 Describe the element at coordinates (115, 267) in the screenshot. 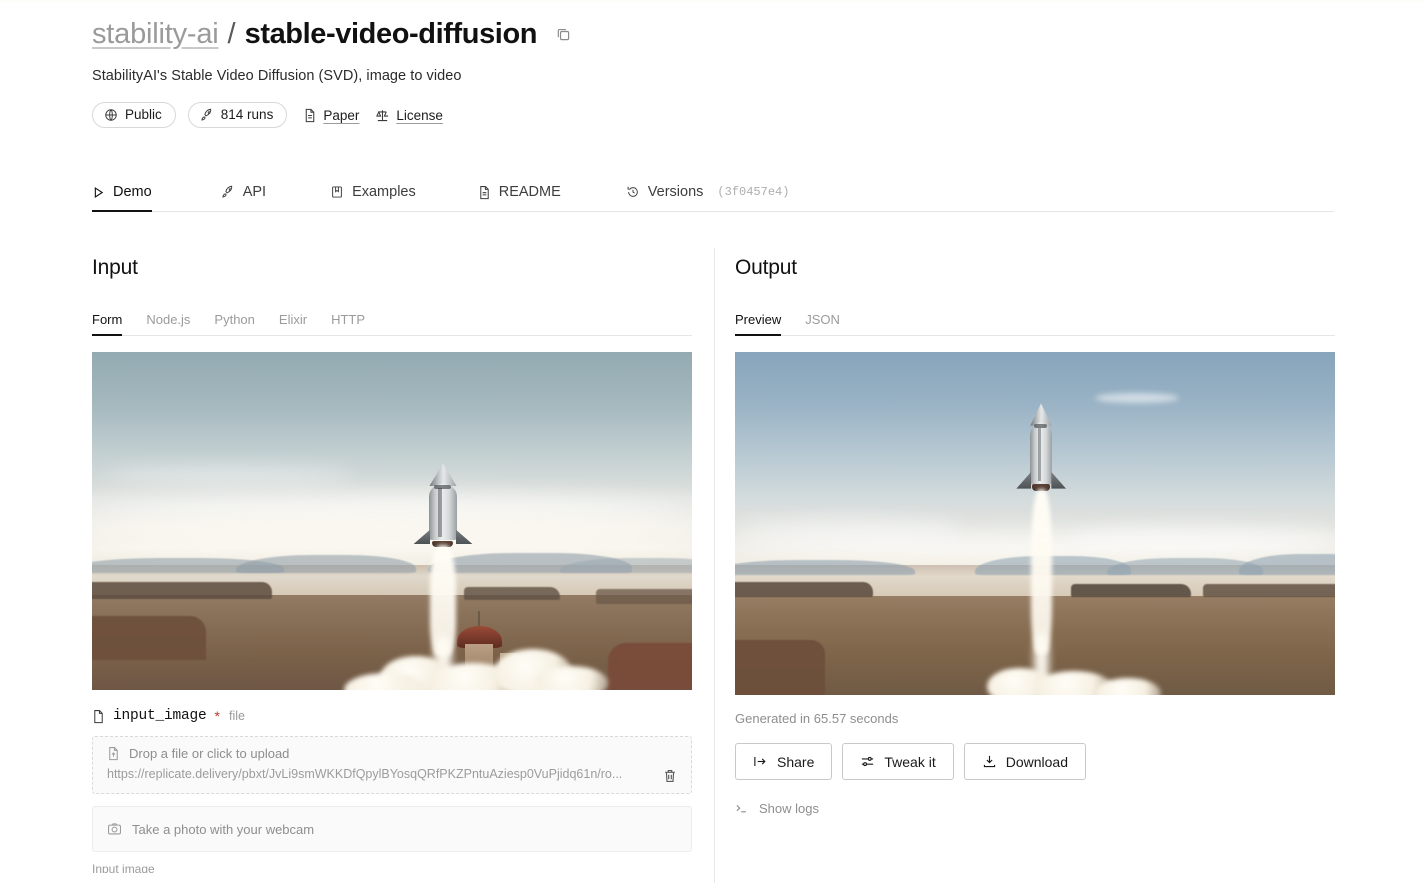

I see `input-title: Input` at that location.